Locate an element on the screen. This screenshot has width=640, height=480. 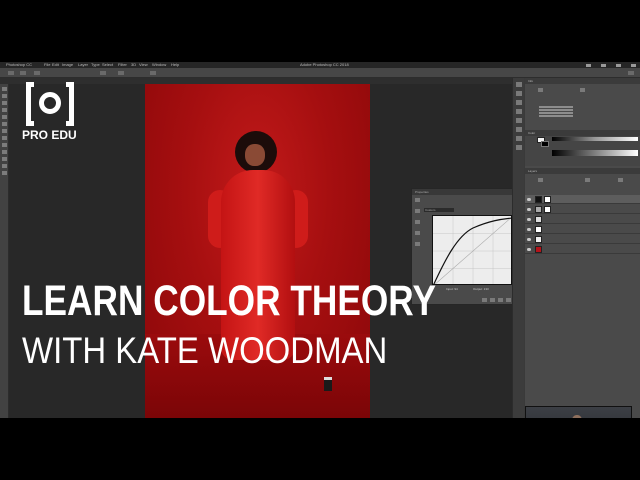
subject-face is located at coordinates (255, 155).